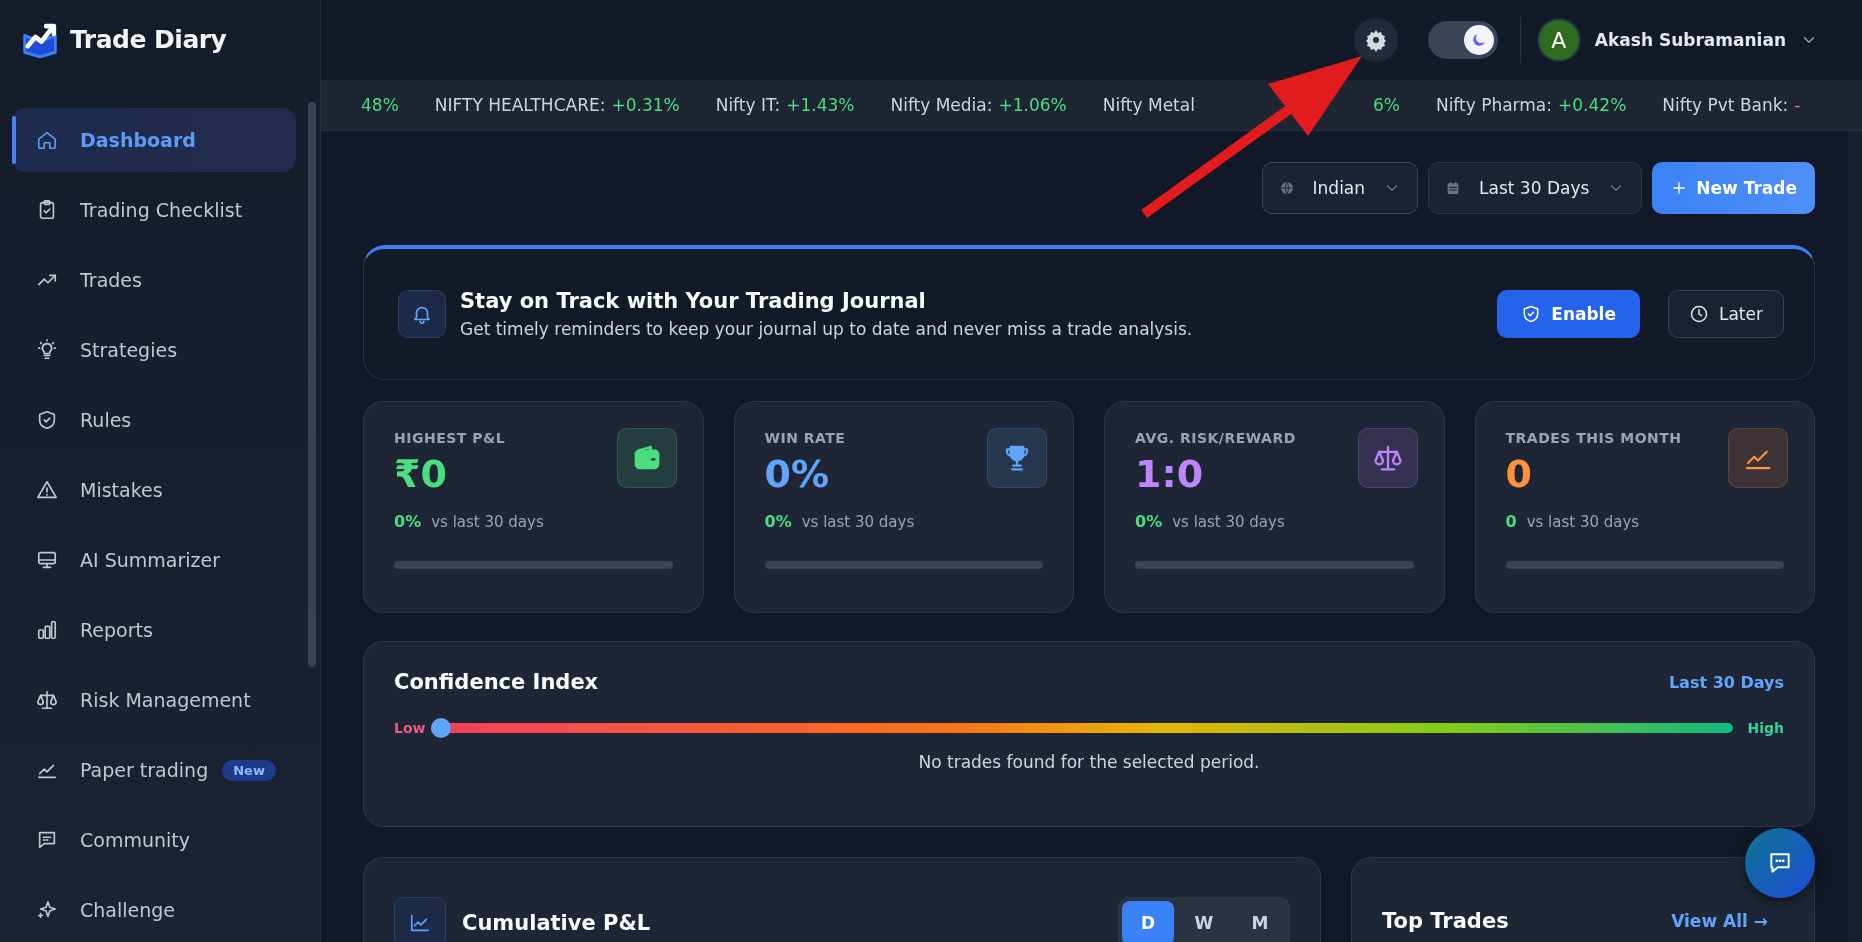 Image resolution: width=1862 pixels, height=942 pixels. Describe the element at coordinates (47, 350) in the screenshot. I see `lightbulb-icon` at that location.